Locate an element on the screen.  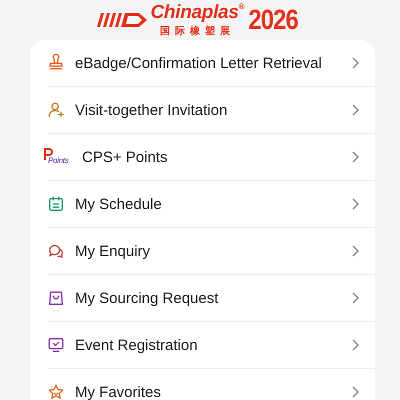
add-person-icon is located at coordinates (56, 110).